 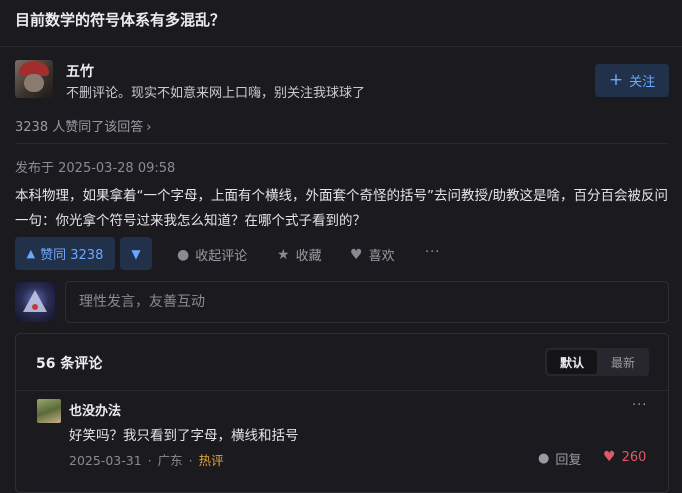 What do you see at coordinates (184, 436) in the screenshot?
I see `comment-text: 好笑吗？我只看到了字母，横线和括号` at bounding box center [184, 436].